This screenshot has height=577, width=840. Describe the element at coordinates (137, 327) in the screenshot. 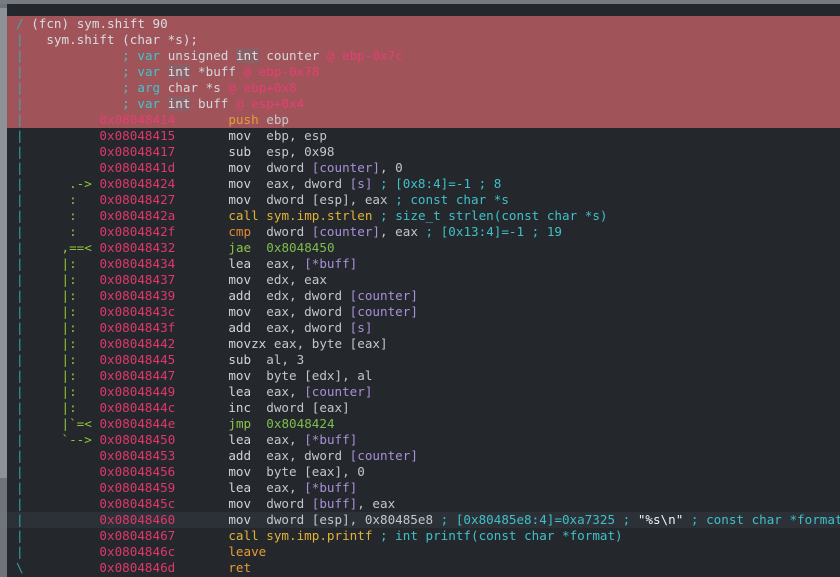

I see `instruction-address: 0x0804843f` at that location.